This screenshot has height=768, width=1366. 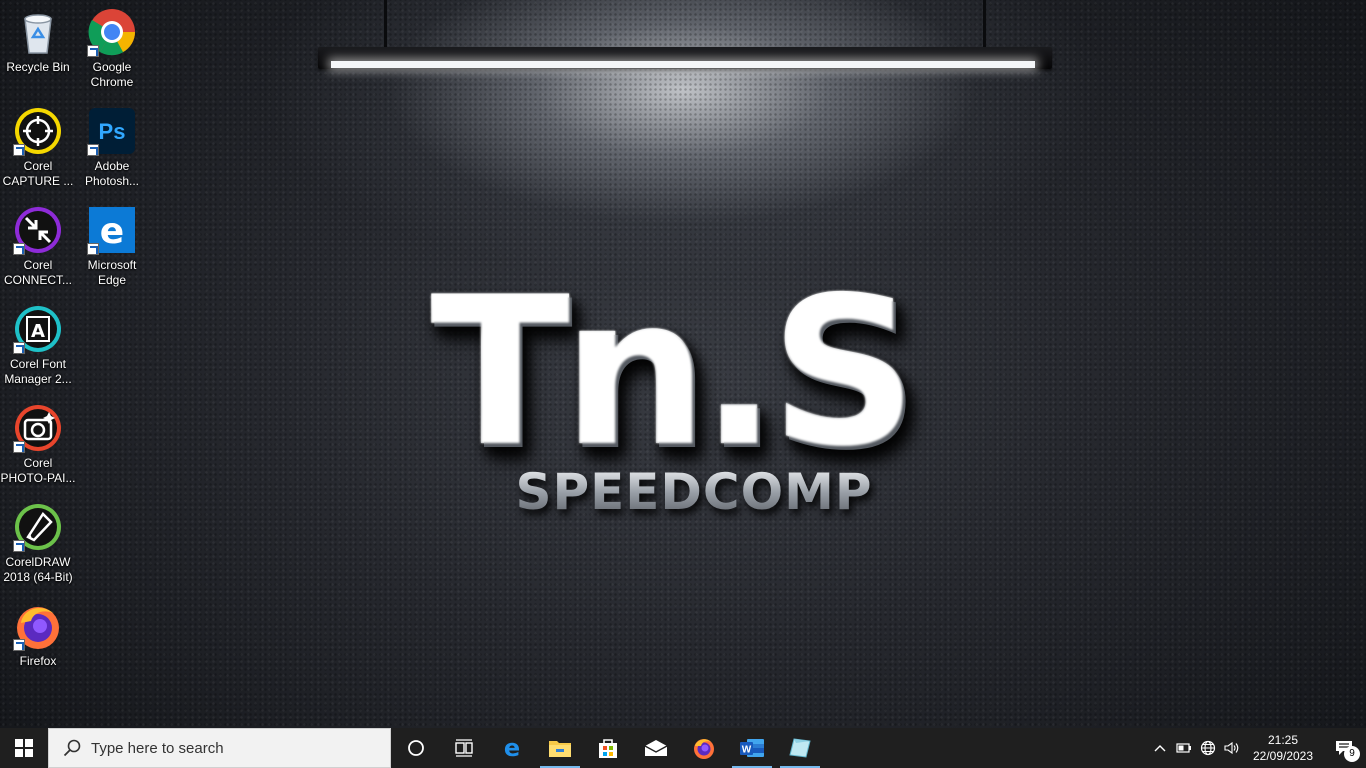 I want to click on taskbar-notes-app, so click(x=800, y=748).